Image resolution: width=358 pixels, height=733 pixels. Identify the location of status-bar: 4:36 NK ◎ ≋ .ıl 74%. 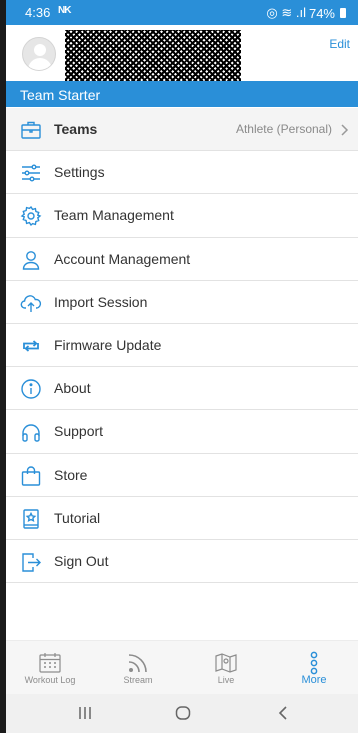
(182, 12).